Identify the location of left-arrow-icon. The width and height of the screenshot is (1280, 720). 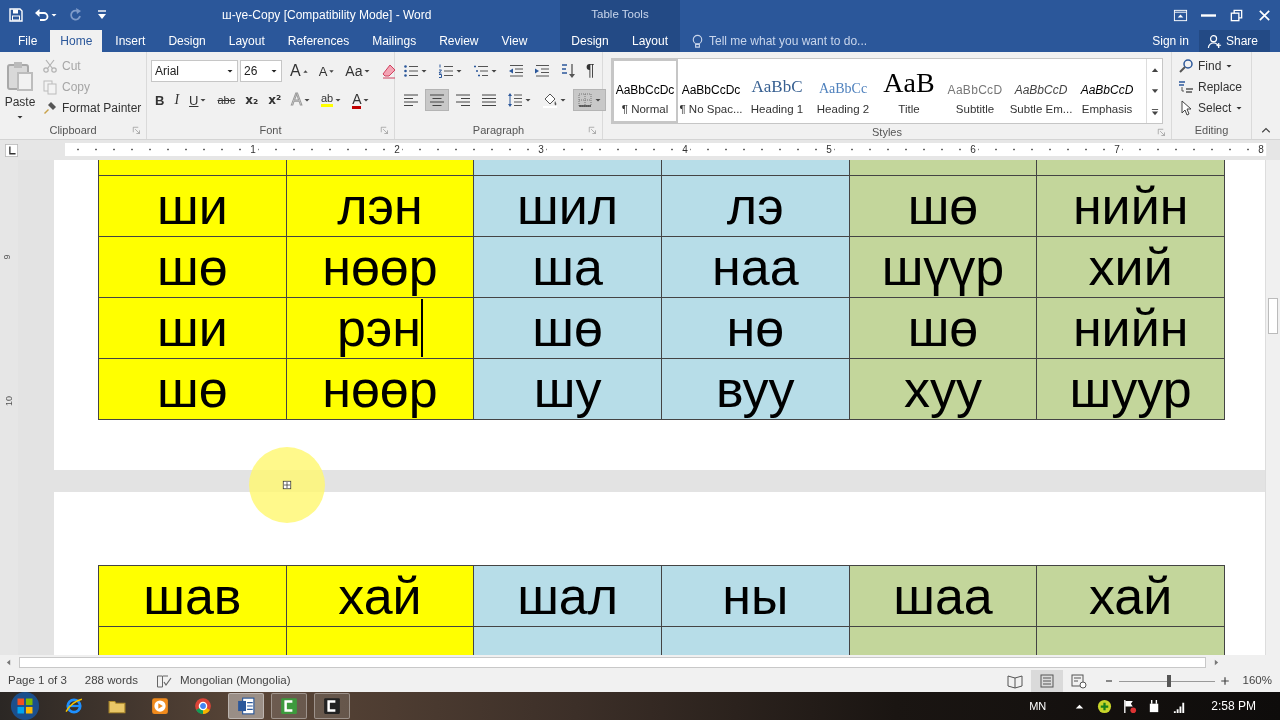
(8, 662).